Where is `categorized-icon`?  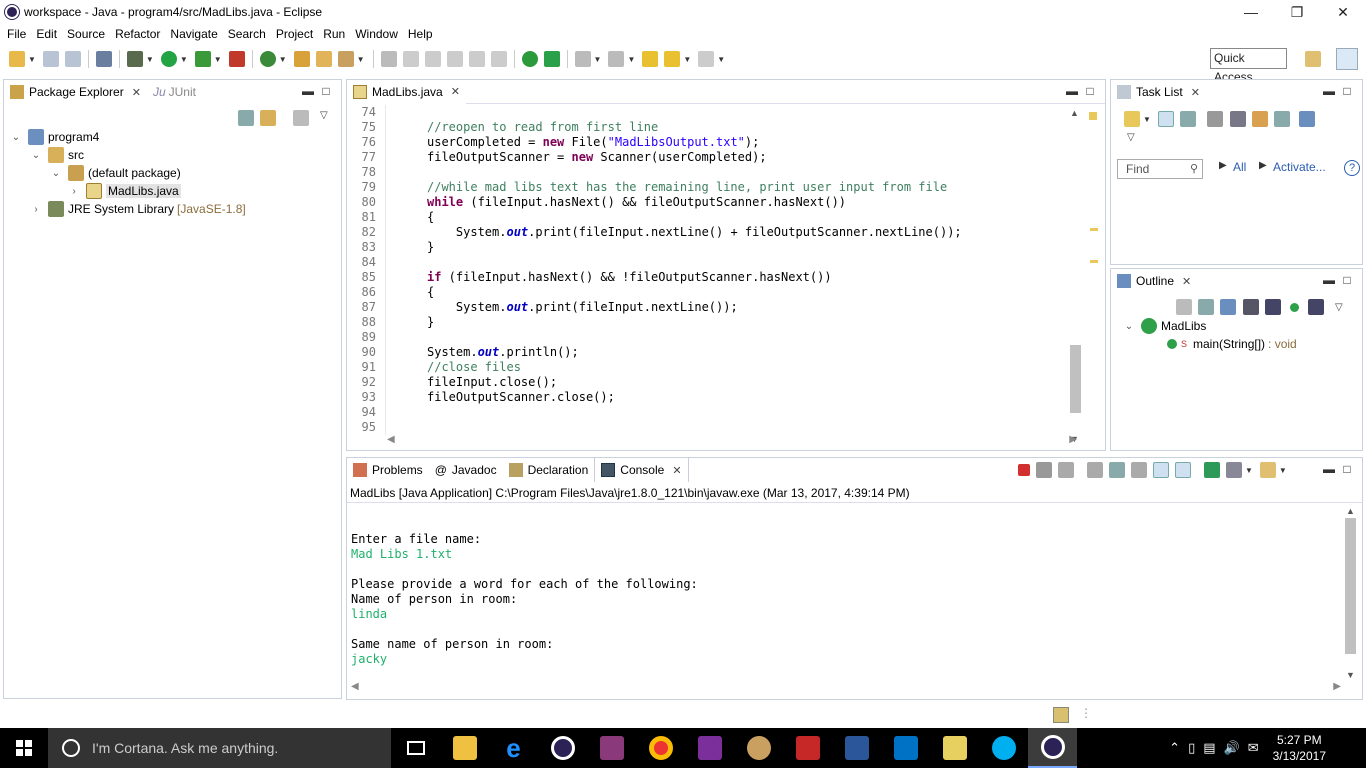 categorized-icon is located at coordinates (1165, 119).